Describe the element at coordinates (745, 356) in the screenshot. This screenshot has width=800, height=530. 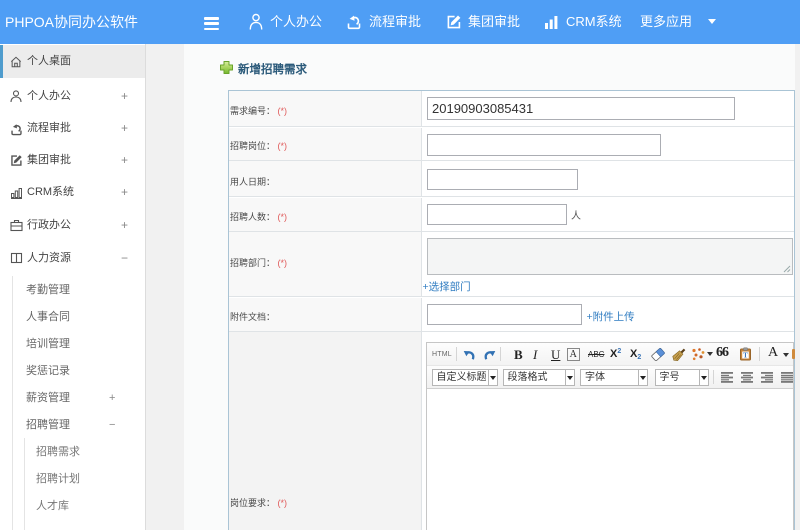
I see `svg-text: T` at that location.